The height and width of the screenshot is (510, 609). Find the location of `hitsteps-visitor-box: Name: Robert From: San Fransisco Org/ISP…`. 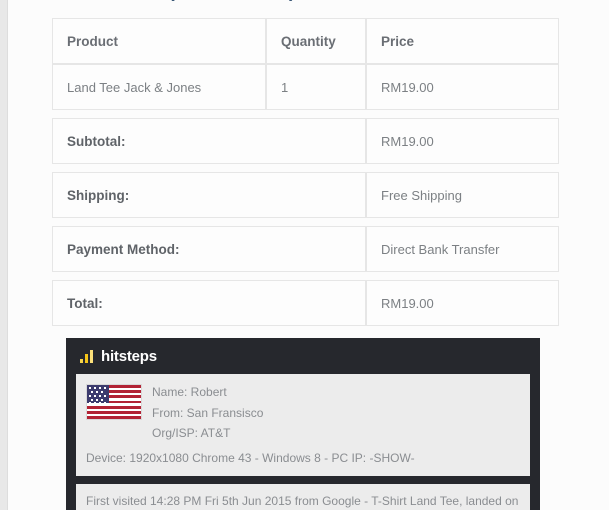

hitsteps-visitor-box: Name: Robert From: San Fransisco Org/ISP… is located at coordinates (303, 425).